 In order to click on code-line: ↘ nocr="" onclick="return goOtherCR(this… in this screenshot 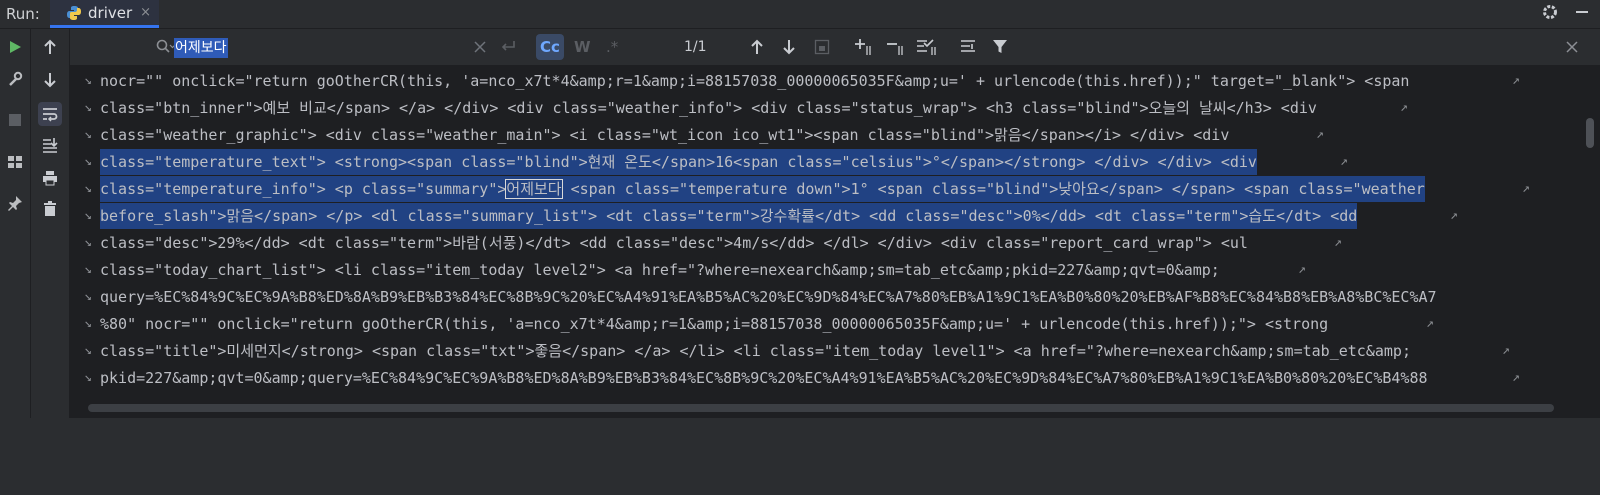, I will do `click(810, 81)`.